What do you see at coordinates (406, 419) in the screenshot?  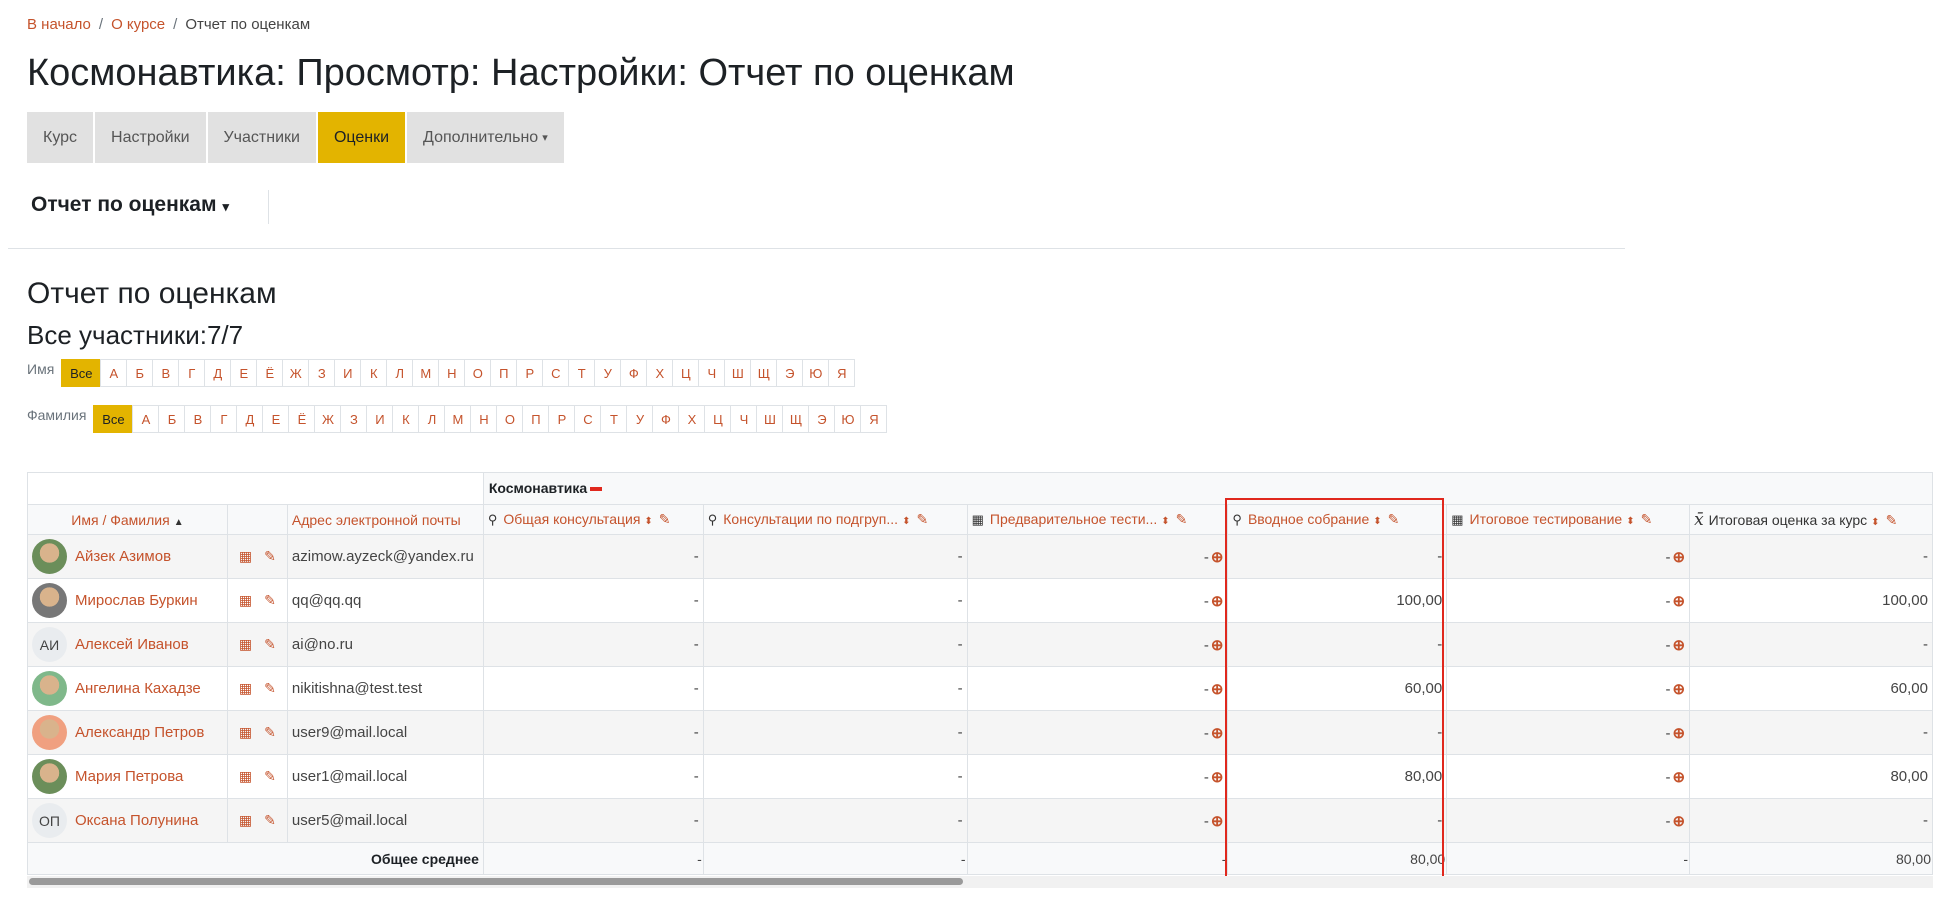 I see `filter-letter-button: К` at bounding box center [406, 419].